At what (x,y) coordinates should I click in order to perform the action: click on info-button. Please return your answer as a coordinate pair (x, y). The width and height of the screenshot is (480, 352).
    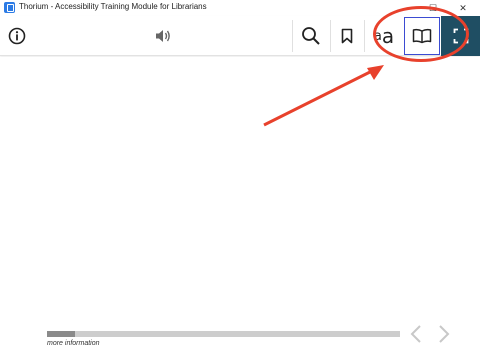
    Looking at the image, I should click on (17, 36).